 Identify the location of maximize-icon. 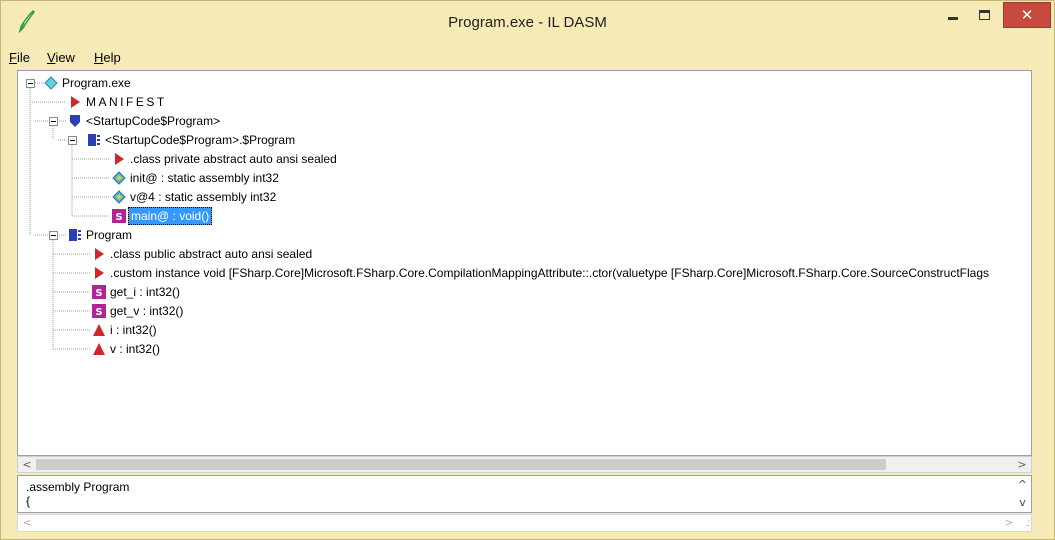
(984, 15).